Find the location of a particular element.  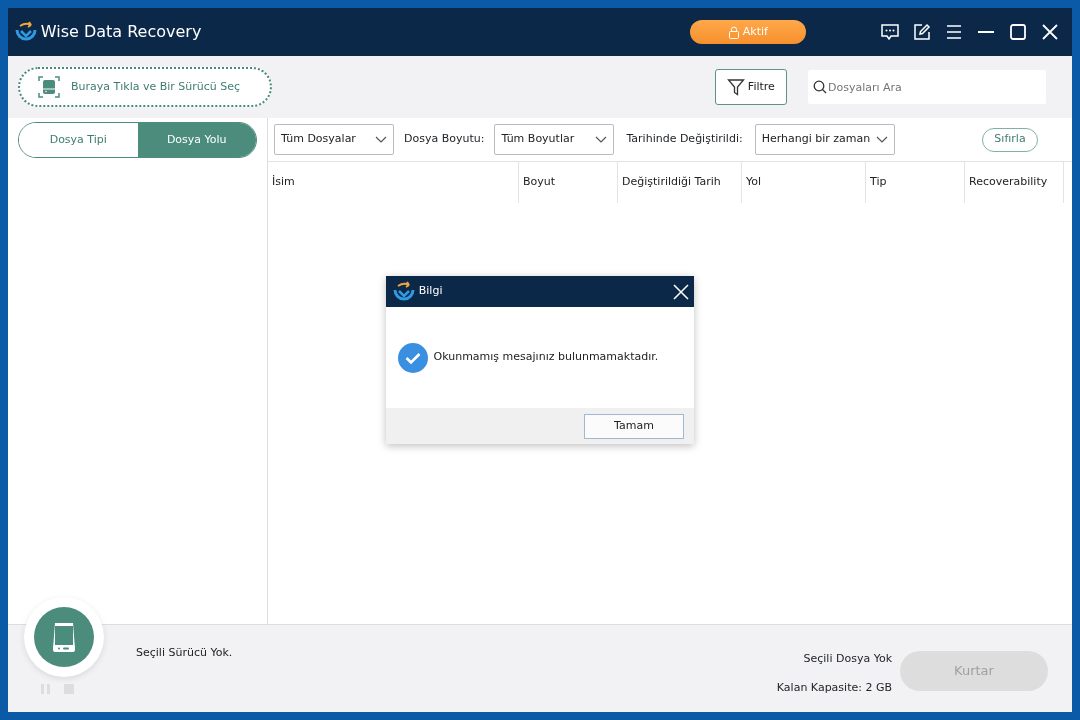

drive-select-button: Buraya Tıkla ve Bir Sürücü Seç is located at coordinates (145, 87).